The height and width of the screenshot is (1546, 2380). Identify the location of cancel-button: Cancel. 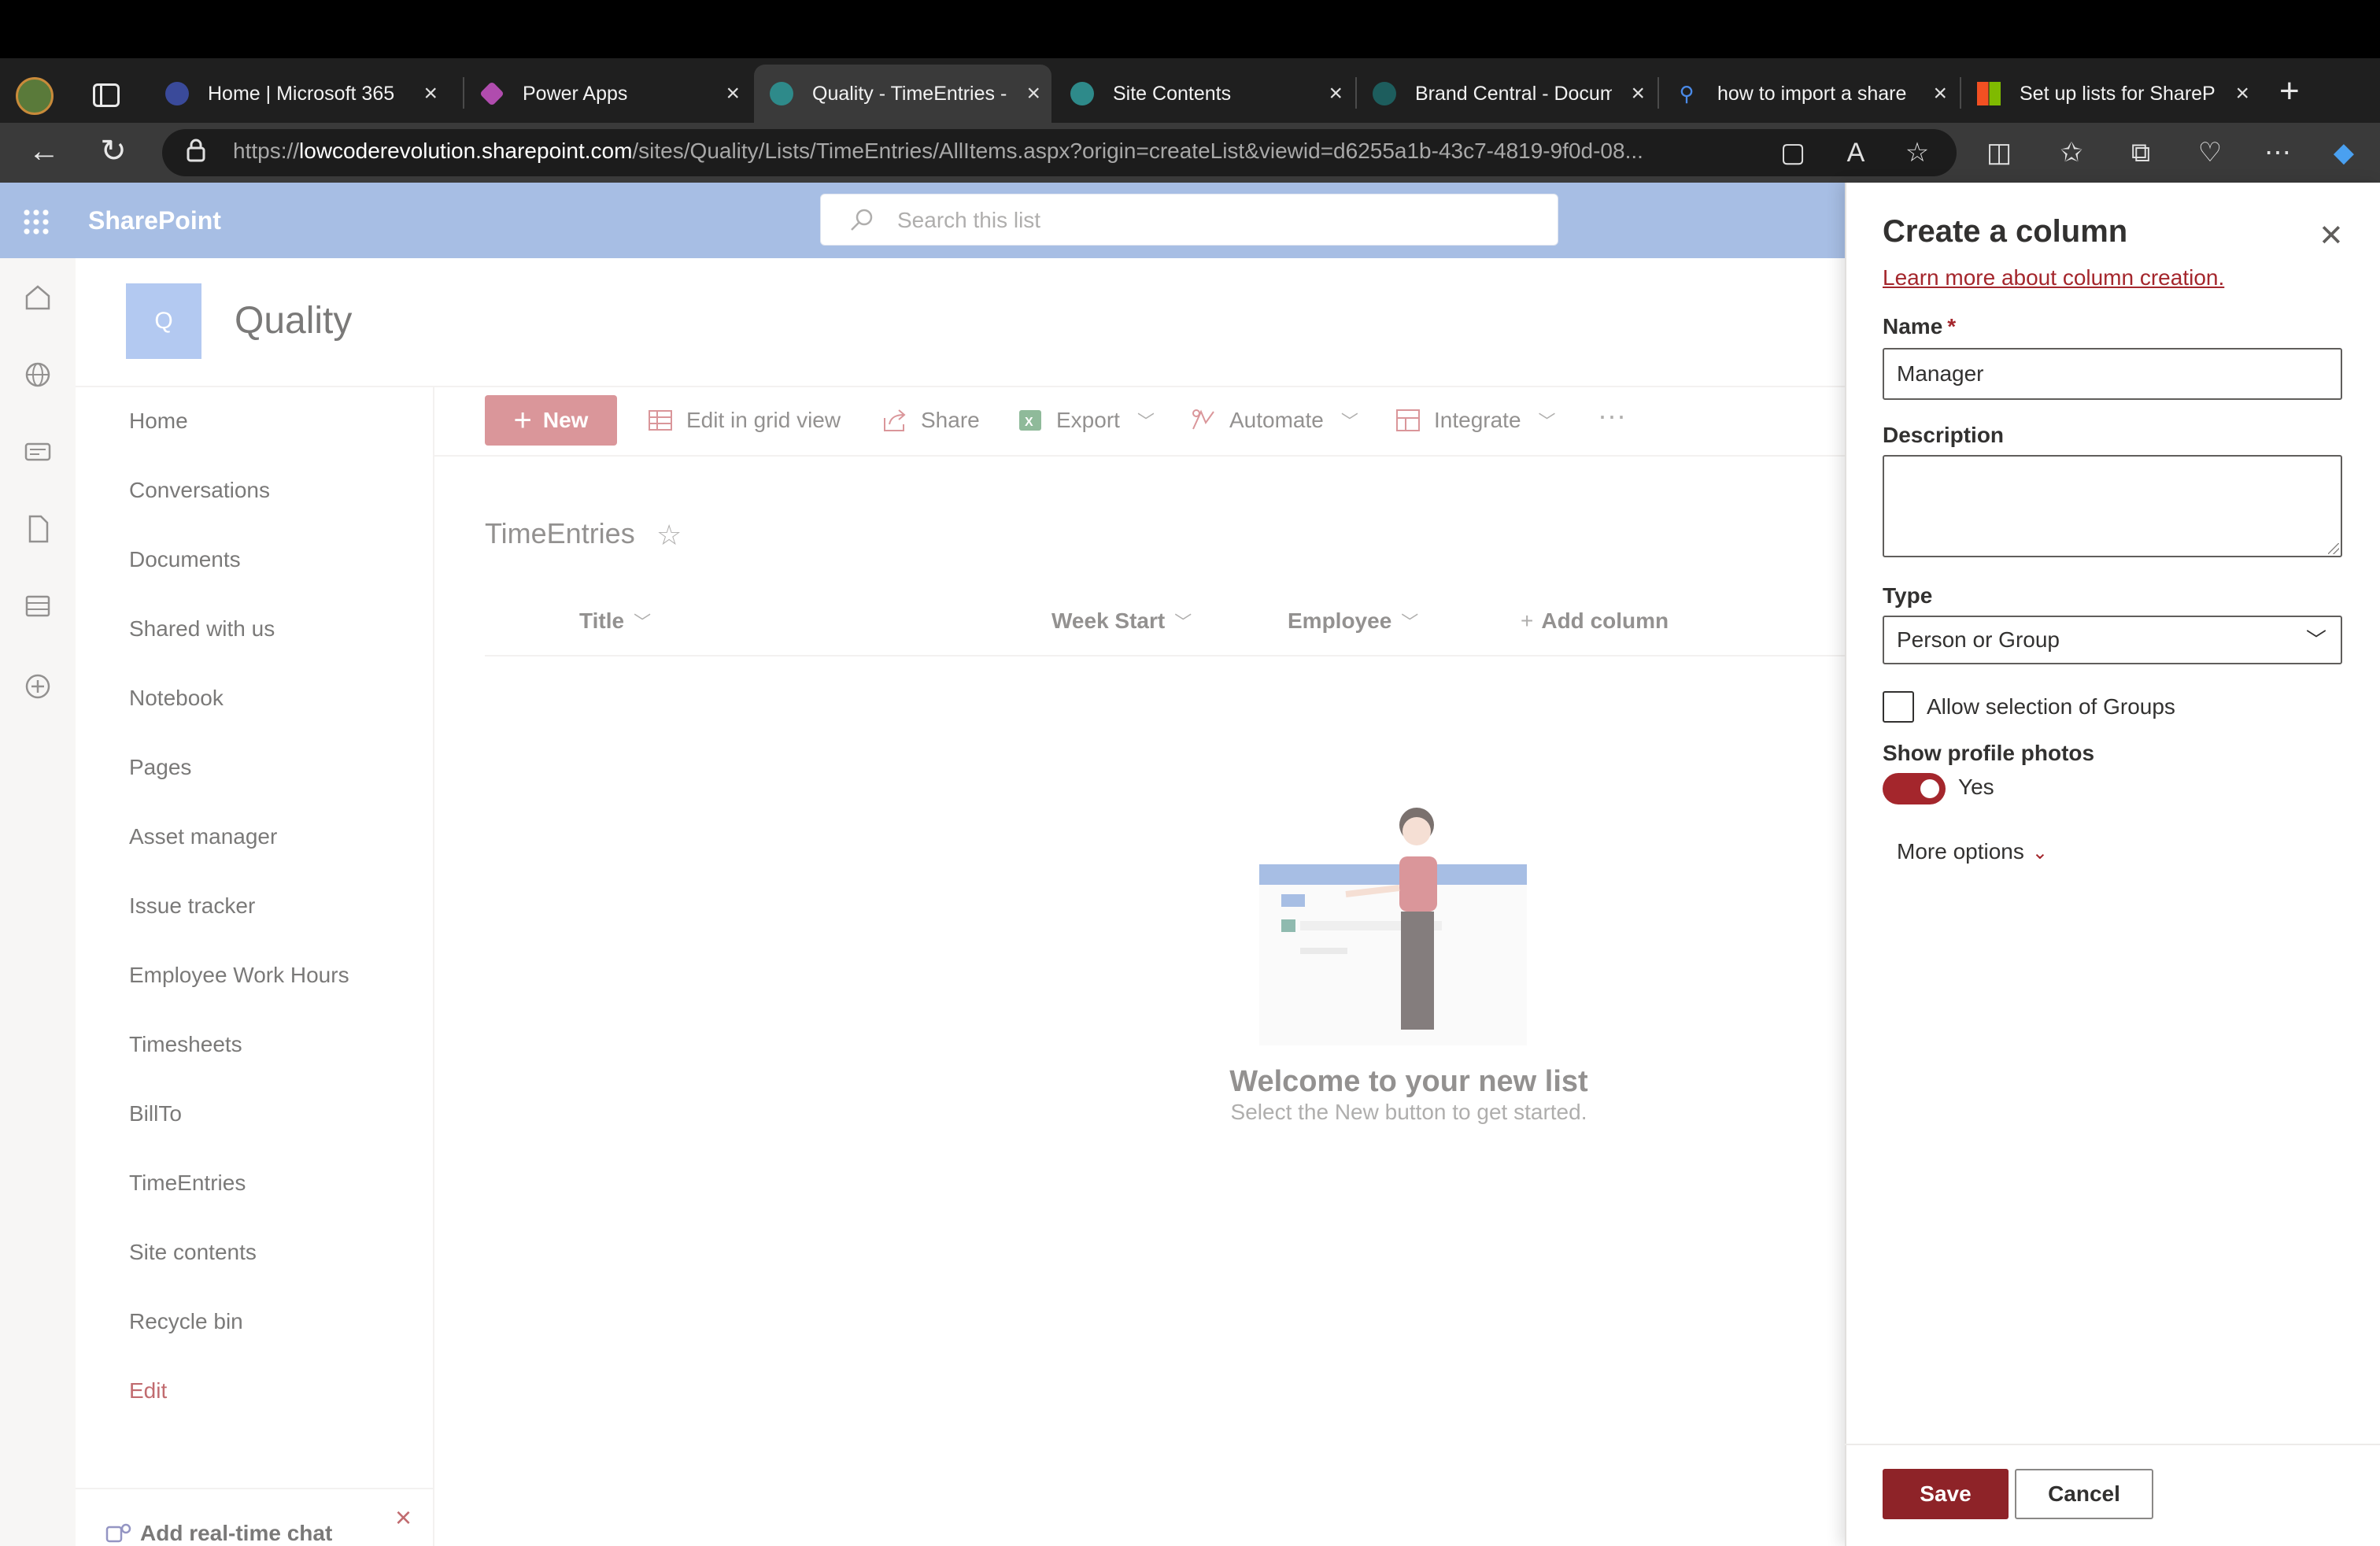
(2084, 1494).